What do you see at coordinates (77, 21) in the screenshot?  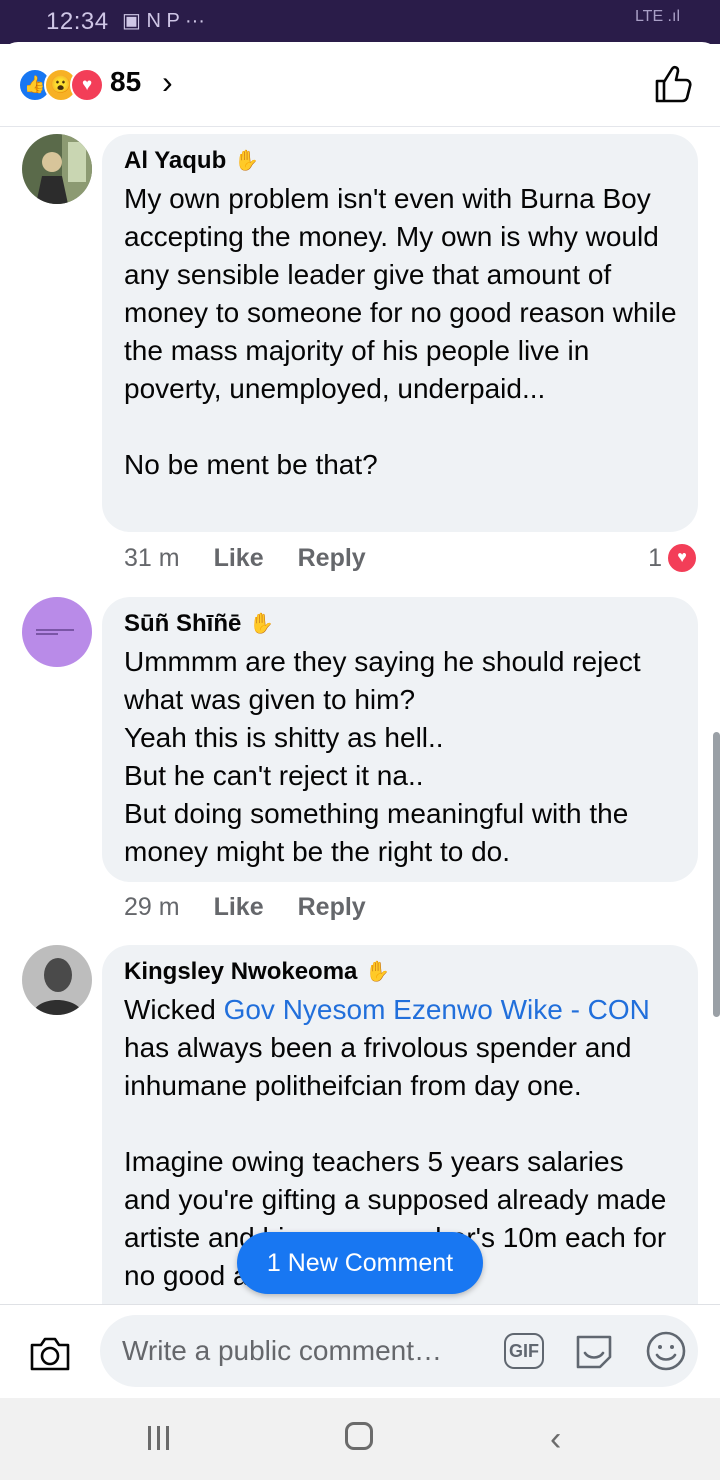 I see `status-time: 12:34` at bounding box center [77, 21].